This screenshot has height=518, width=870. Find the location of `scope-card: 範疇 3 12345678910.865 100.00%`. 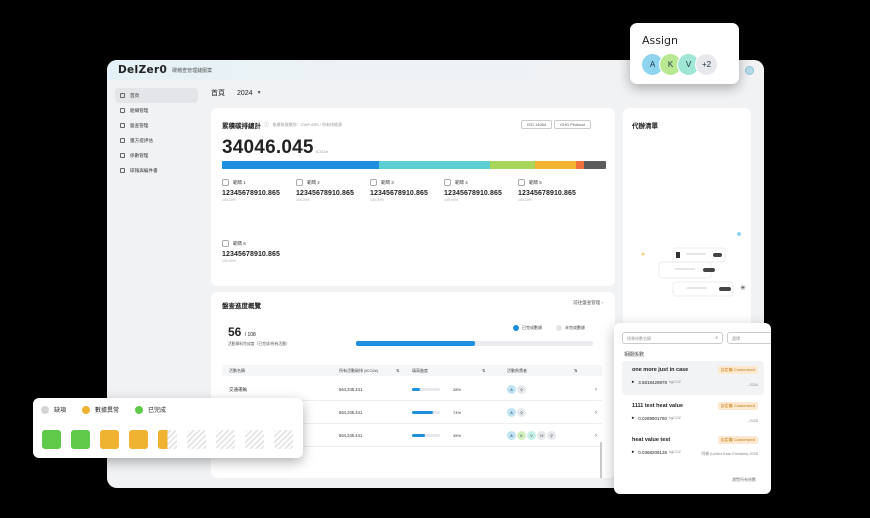

scope-card: 範疇 3 12345678910.865 100.00% is located at coordinates (407, 190).